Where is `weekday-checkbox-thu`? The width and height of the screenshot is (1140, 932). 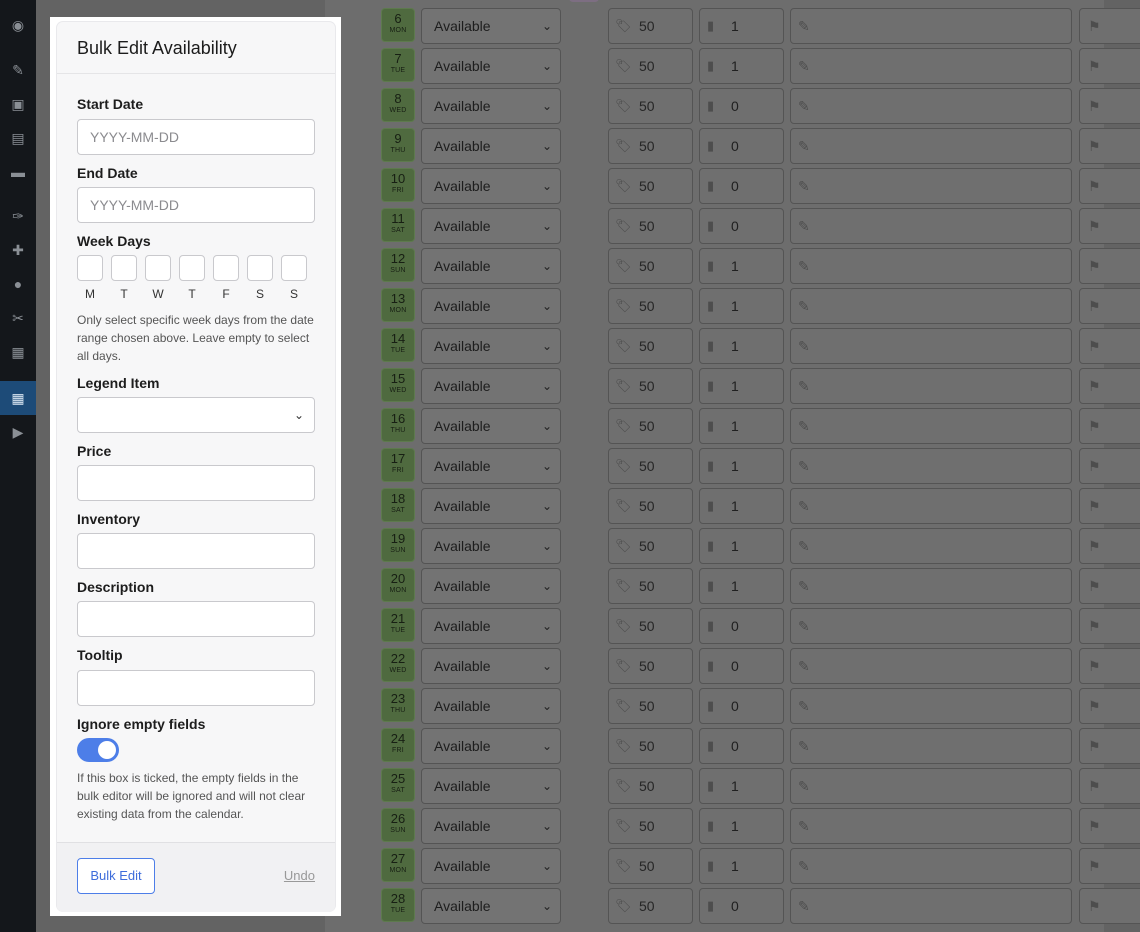 weekday-checkbox-thu is located at coordinates (192, 268).